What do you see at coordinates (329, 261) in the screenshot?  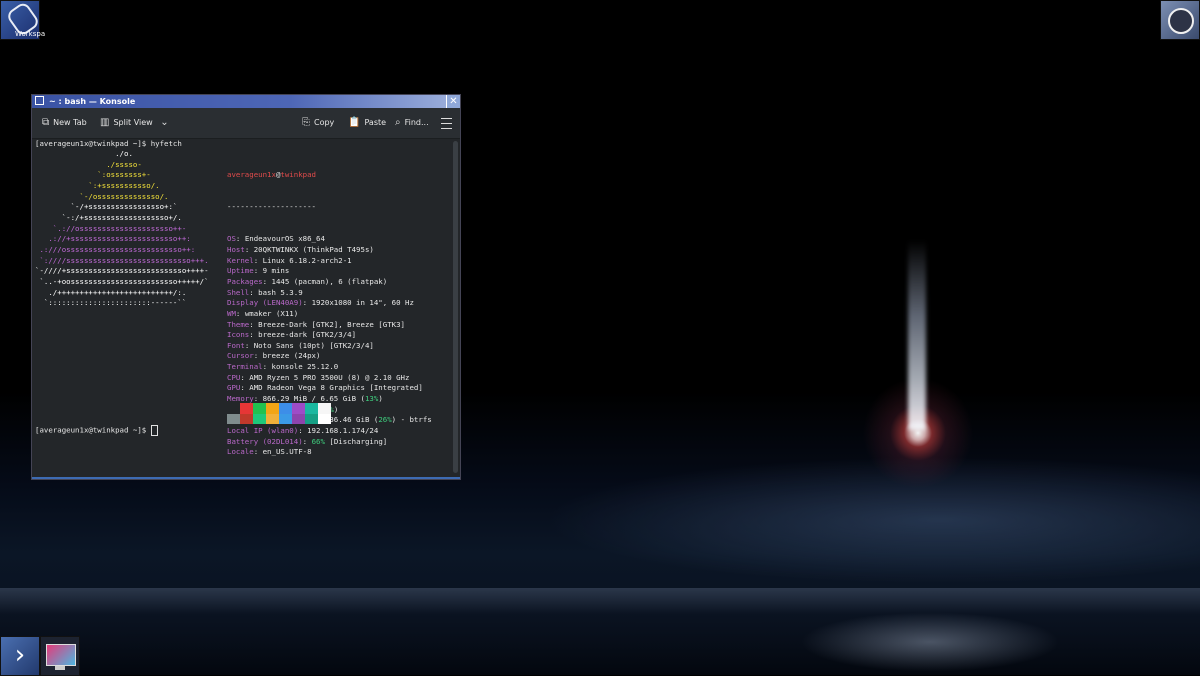 I see `info-row: Kernel: Linux 6.18.2-arch2-1` at bounding box center [329, 261].